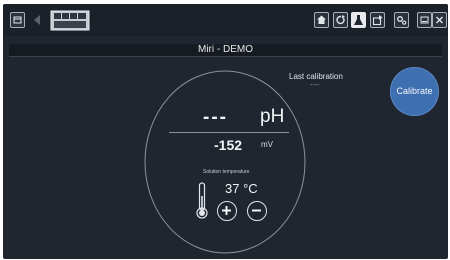 The width and height of the screenshot is (450, 260). I want to click on temperature-label: Solution temperature, so click(226, 172).